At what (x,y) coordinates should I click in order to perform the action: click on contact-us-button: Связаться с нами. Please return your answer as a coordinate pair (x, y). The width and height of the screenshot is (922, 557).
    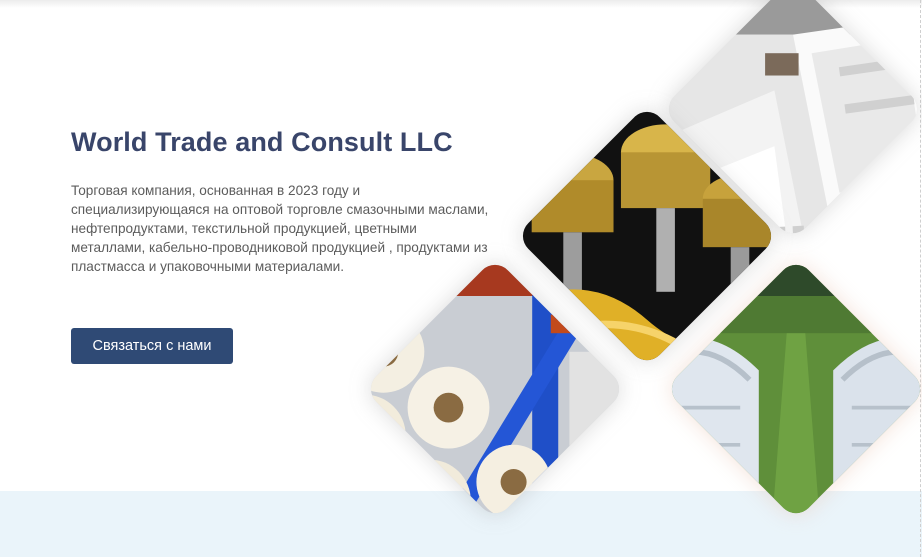
    Looking at the image, I should click on (152, 346).